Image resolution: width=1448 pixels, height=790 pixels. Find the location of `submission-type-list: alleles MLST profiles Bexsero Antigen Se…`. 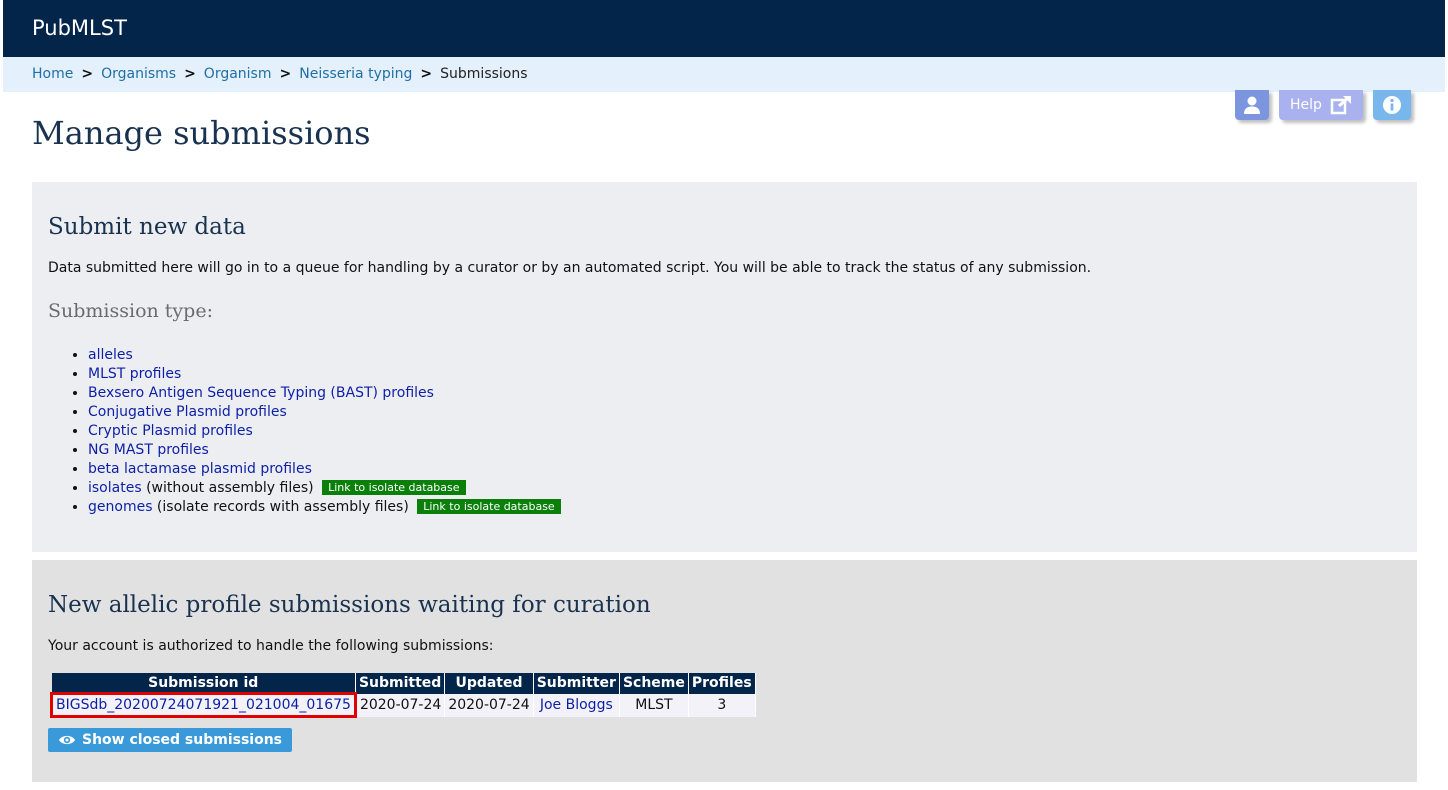

submission-type-list: alleles MLST profiles Bexsero Antigen Se… is located at coordinates (304, 431).